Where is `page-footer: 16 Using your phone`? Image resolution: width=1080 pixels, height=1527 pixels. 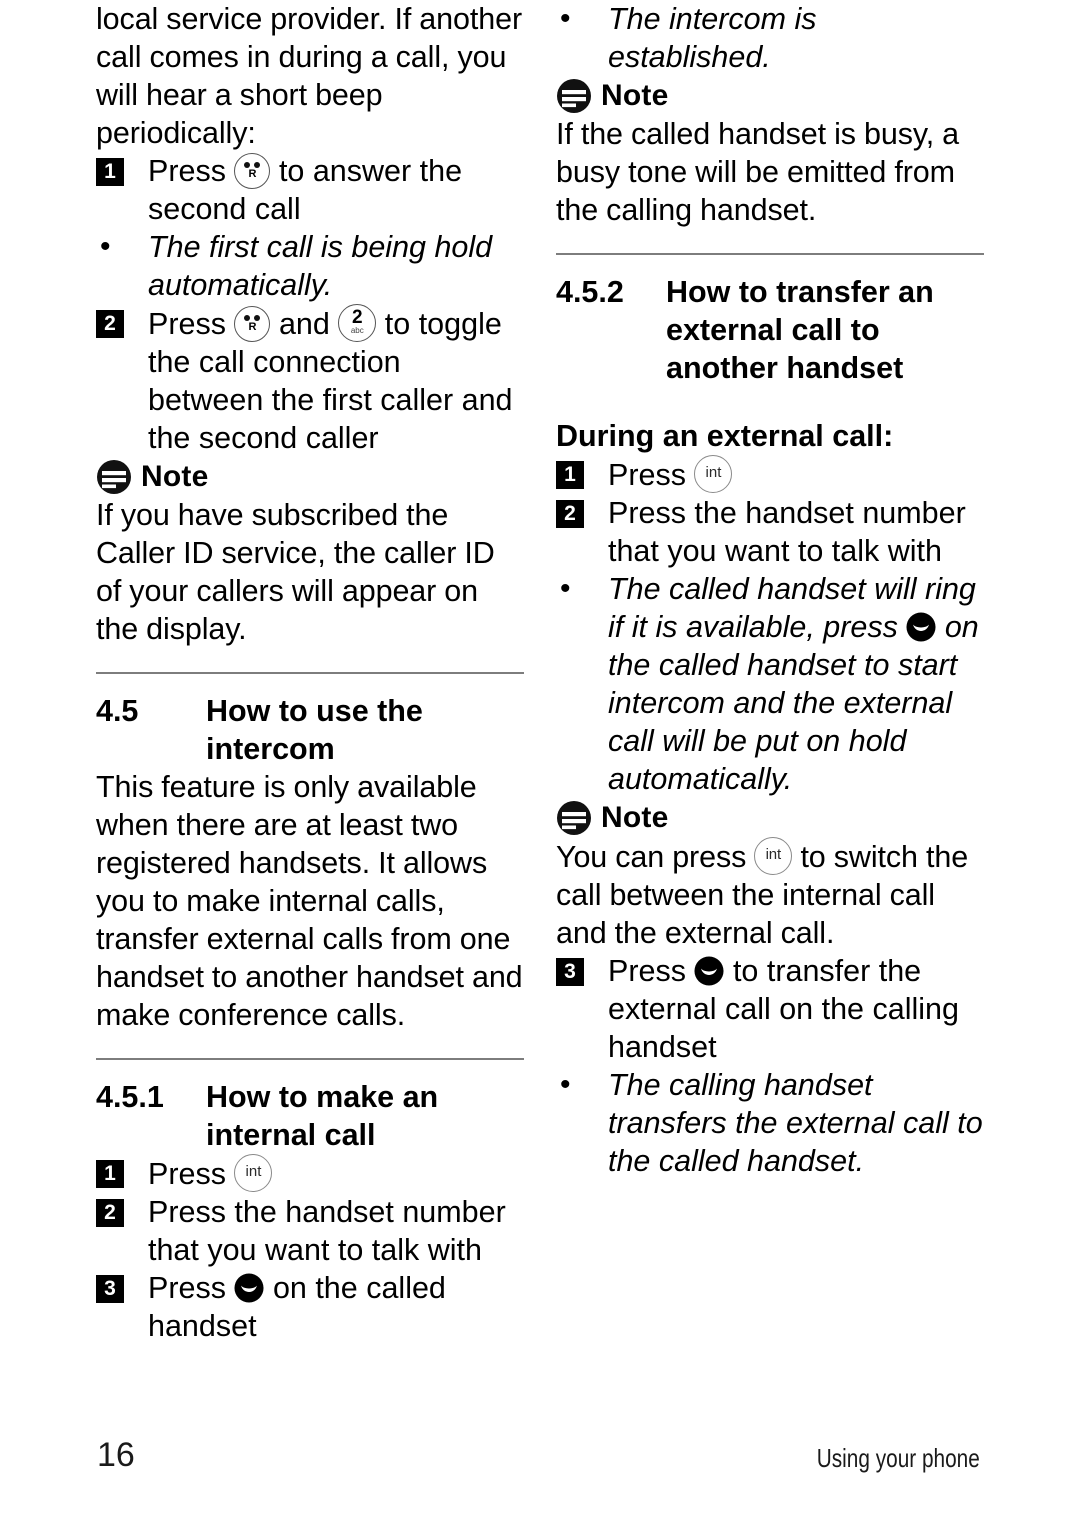 page-footer: 16 Using your phone is located at coordinates (540, 1467).